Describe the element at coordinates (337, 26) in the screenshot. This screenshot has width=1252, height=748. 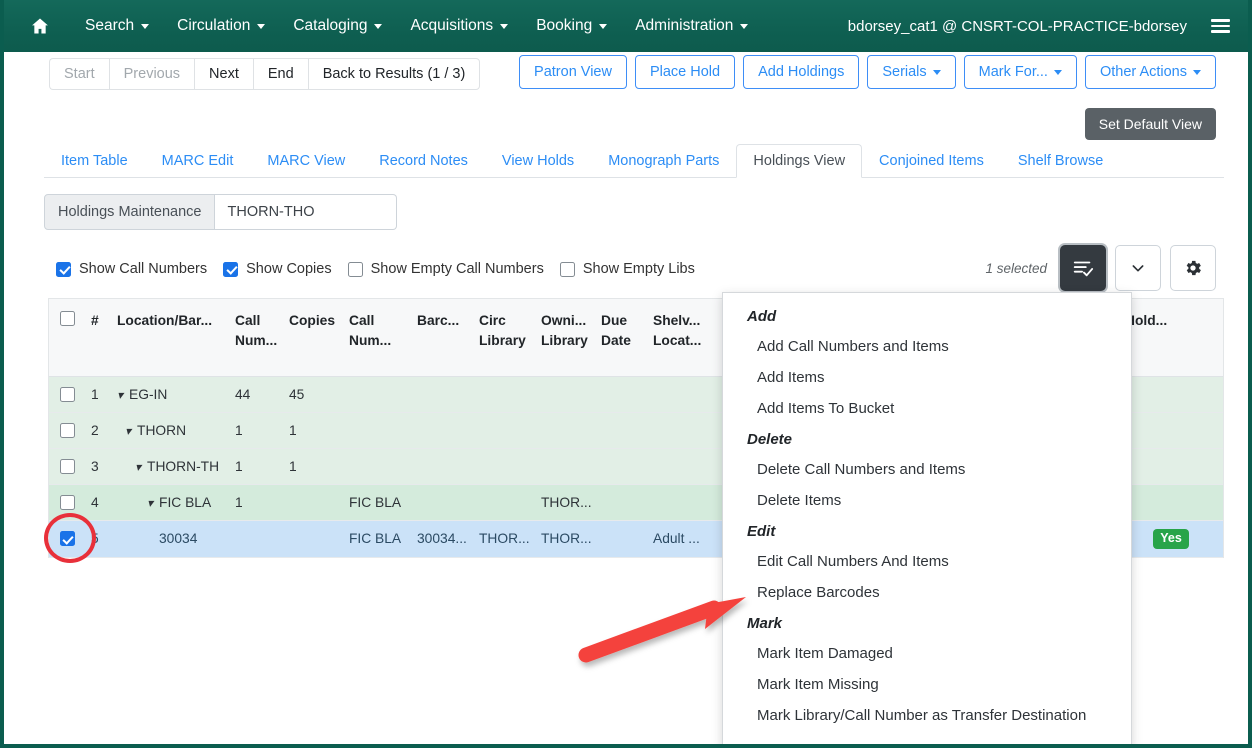
I see `nav-item-cataloging: Cataloging` at that location.